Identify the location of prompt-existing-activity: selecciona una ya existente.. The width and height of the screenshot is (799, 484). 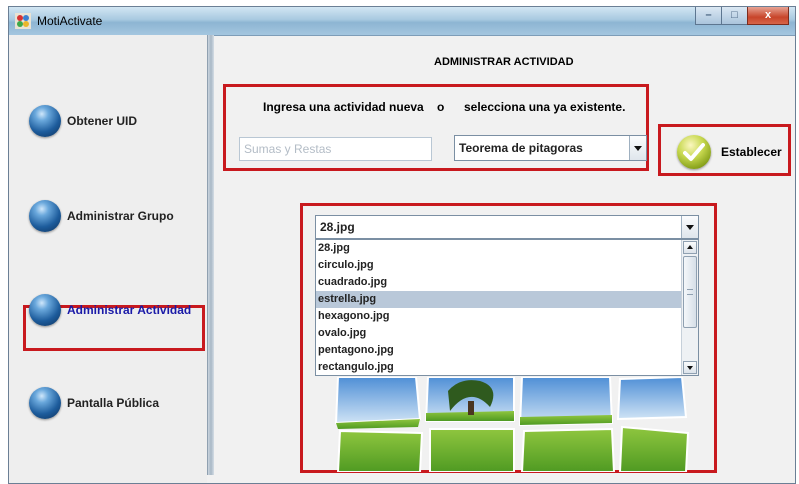
(545, 107).